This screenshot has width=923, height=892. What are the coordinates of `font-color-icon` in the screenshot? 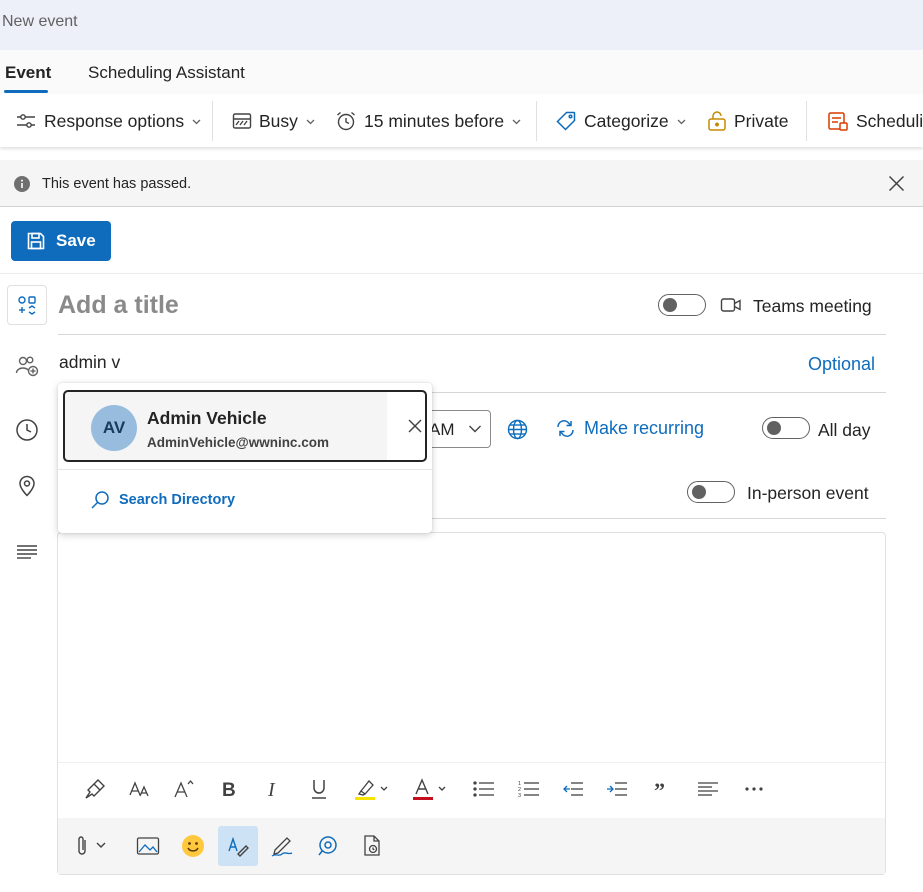 It's located at (430, 789).